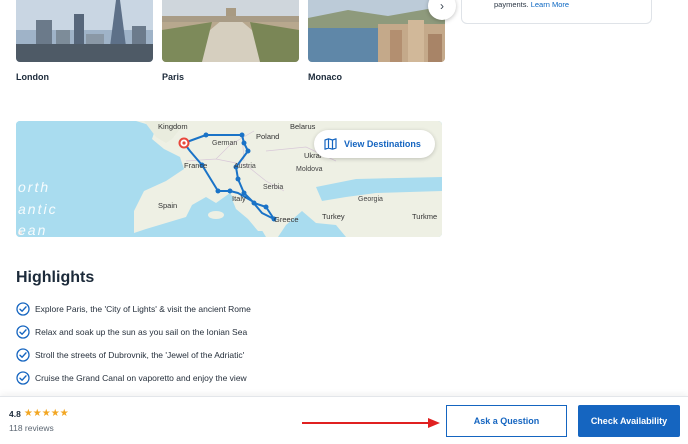 The image size is (688, 444). I want to click on rating-summary: 4.8 ★★★★★, so click(39, 414).